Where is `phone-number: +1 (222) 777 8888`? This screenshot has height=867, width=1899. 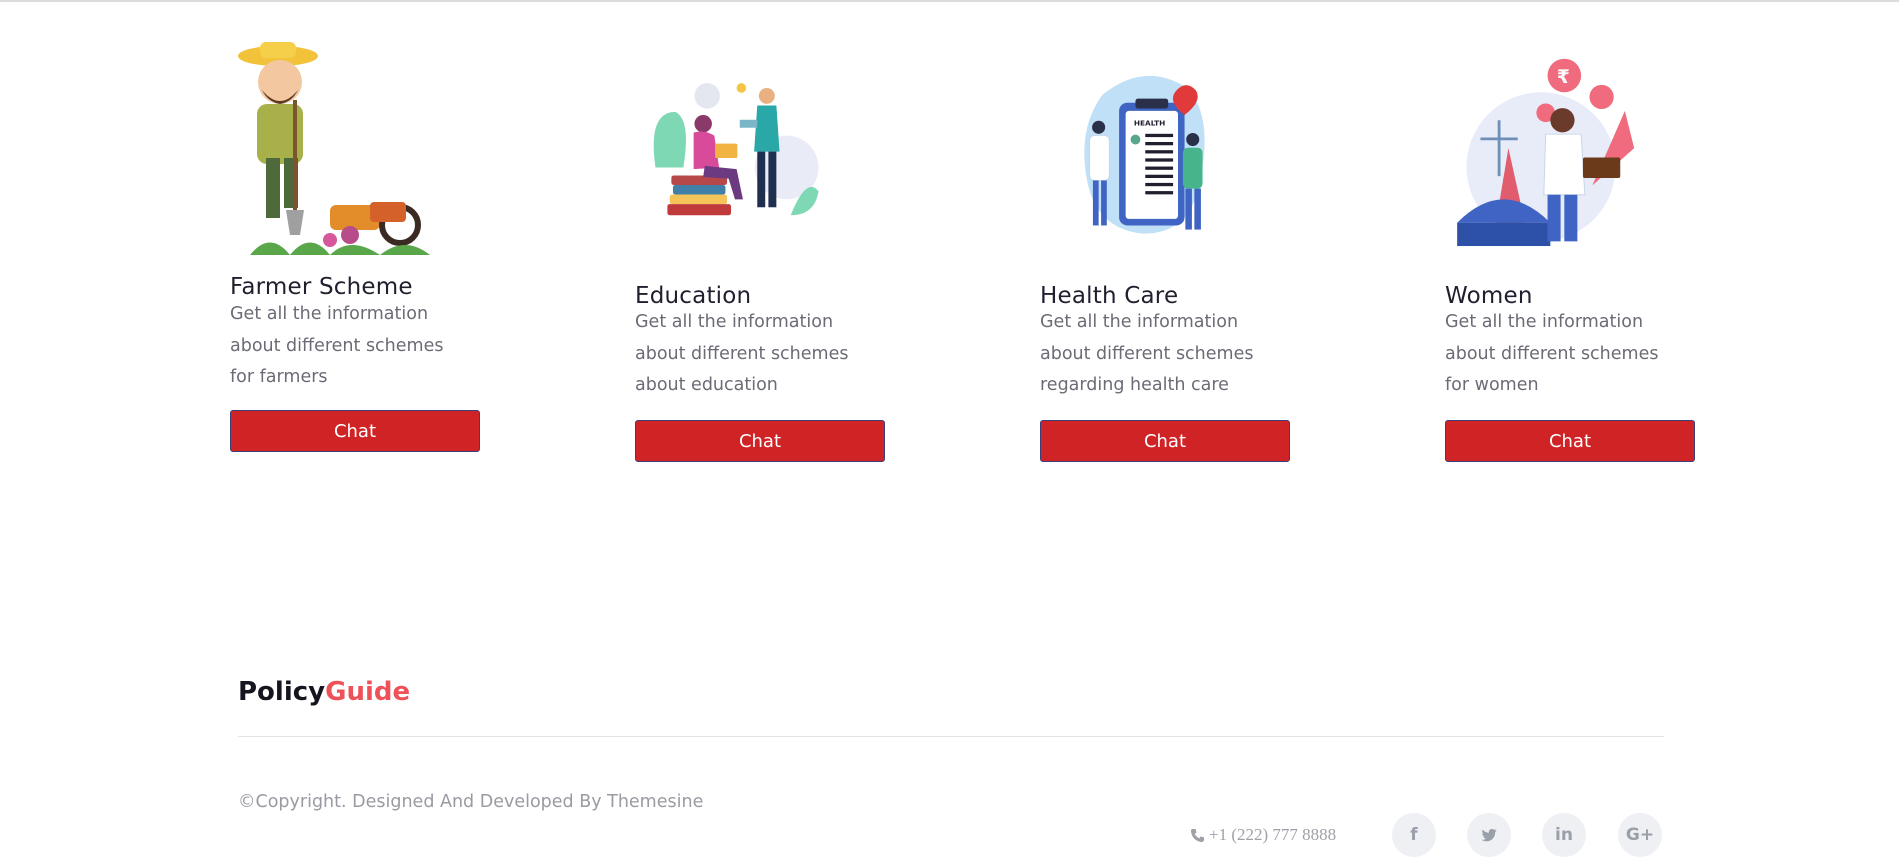 phone-number: +1 (222) 777 8888 is located at coordinates (1273, 834).